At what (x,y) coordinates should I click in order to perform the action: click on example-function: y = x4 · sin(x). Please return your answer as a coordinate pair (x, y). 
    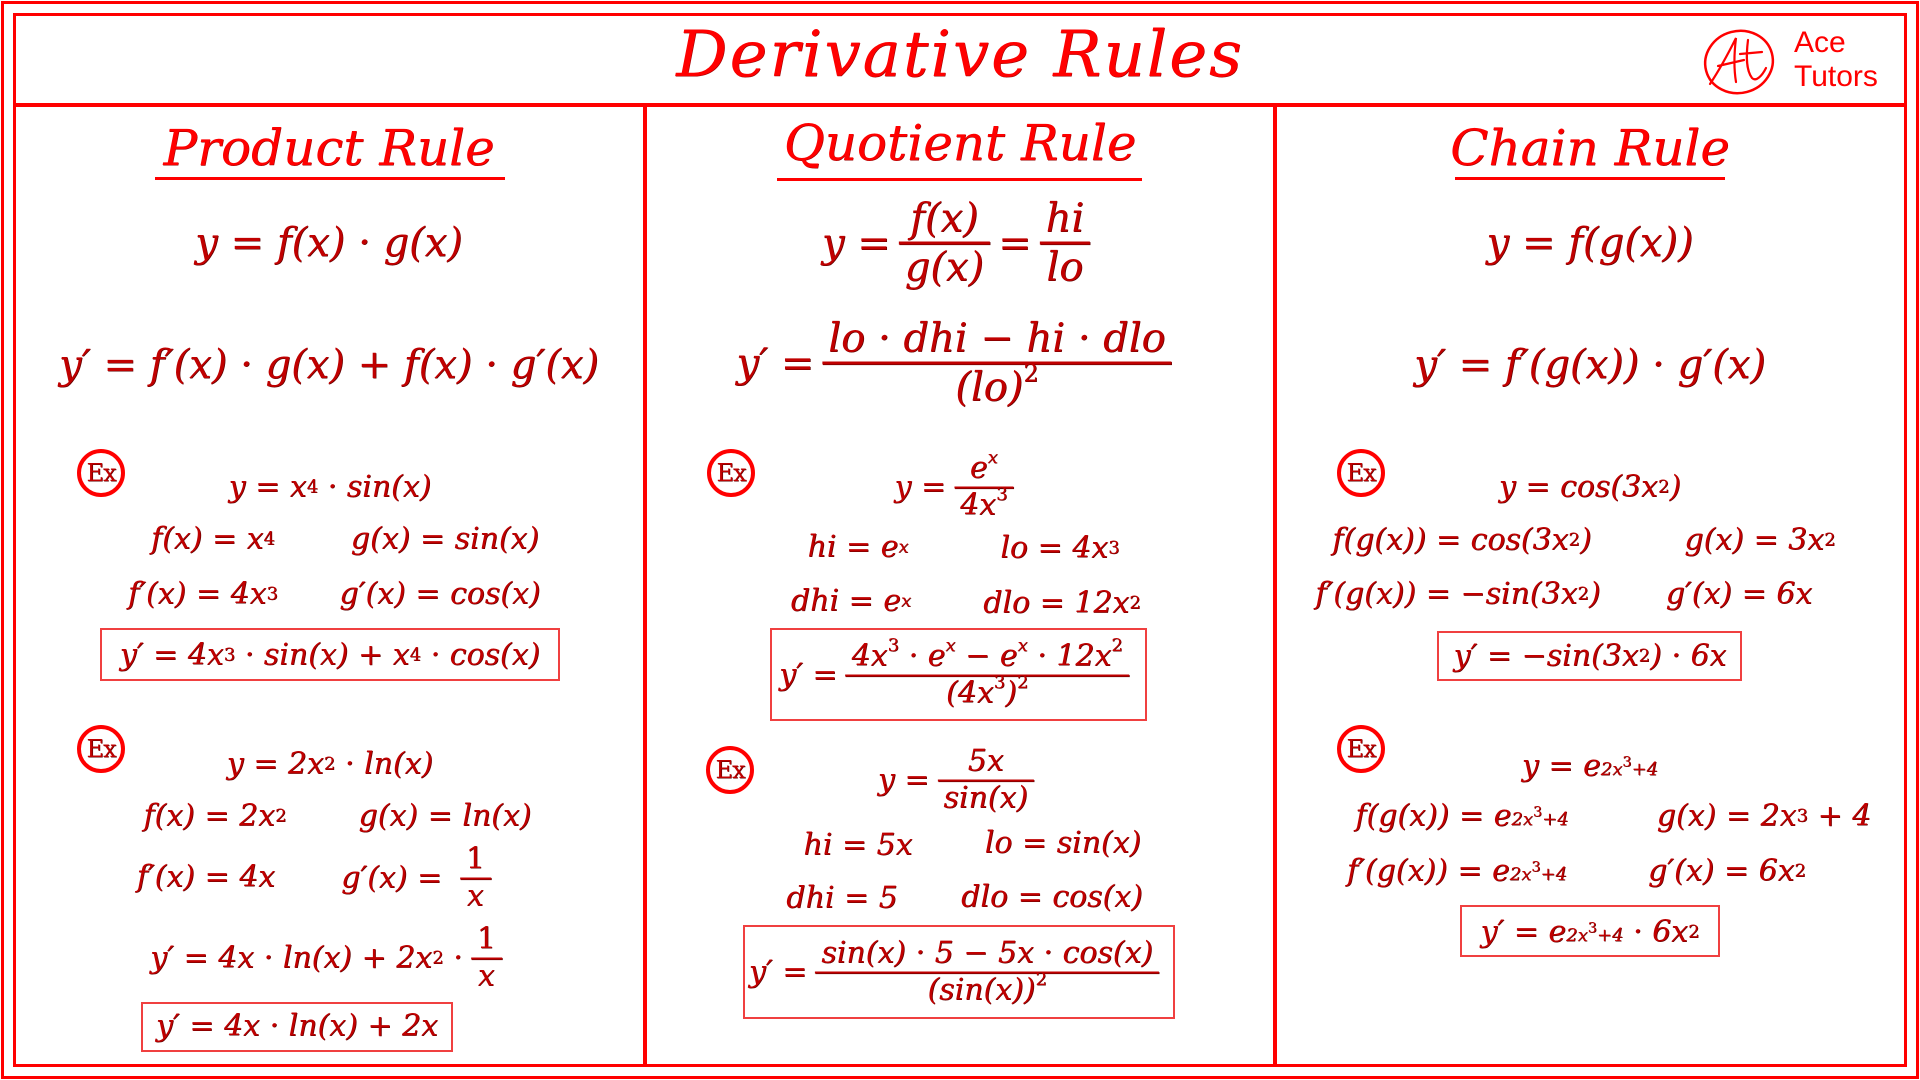
    Looking at the image, I should click on (330, 487).